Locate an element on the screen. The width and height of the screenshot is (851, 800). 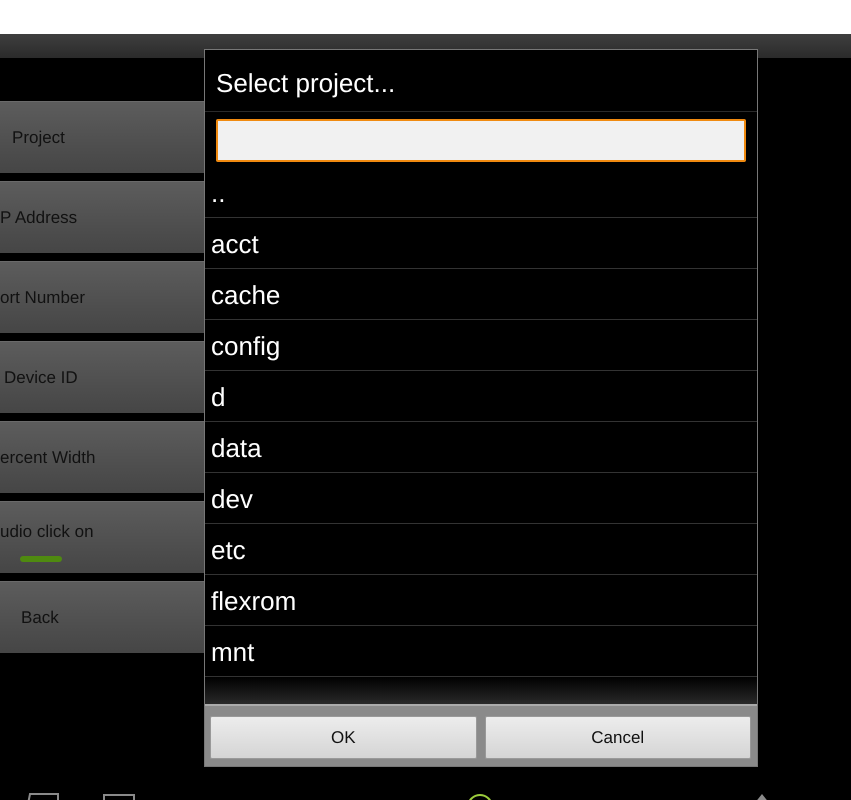
dialog-button: OK is located at coordinates (343, 737).